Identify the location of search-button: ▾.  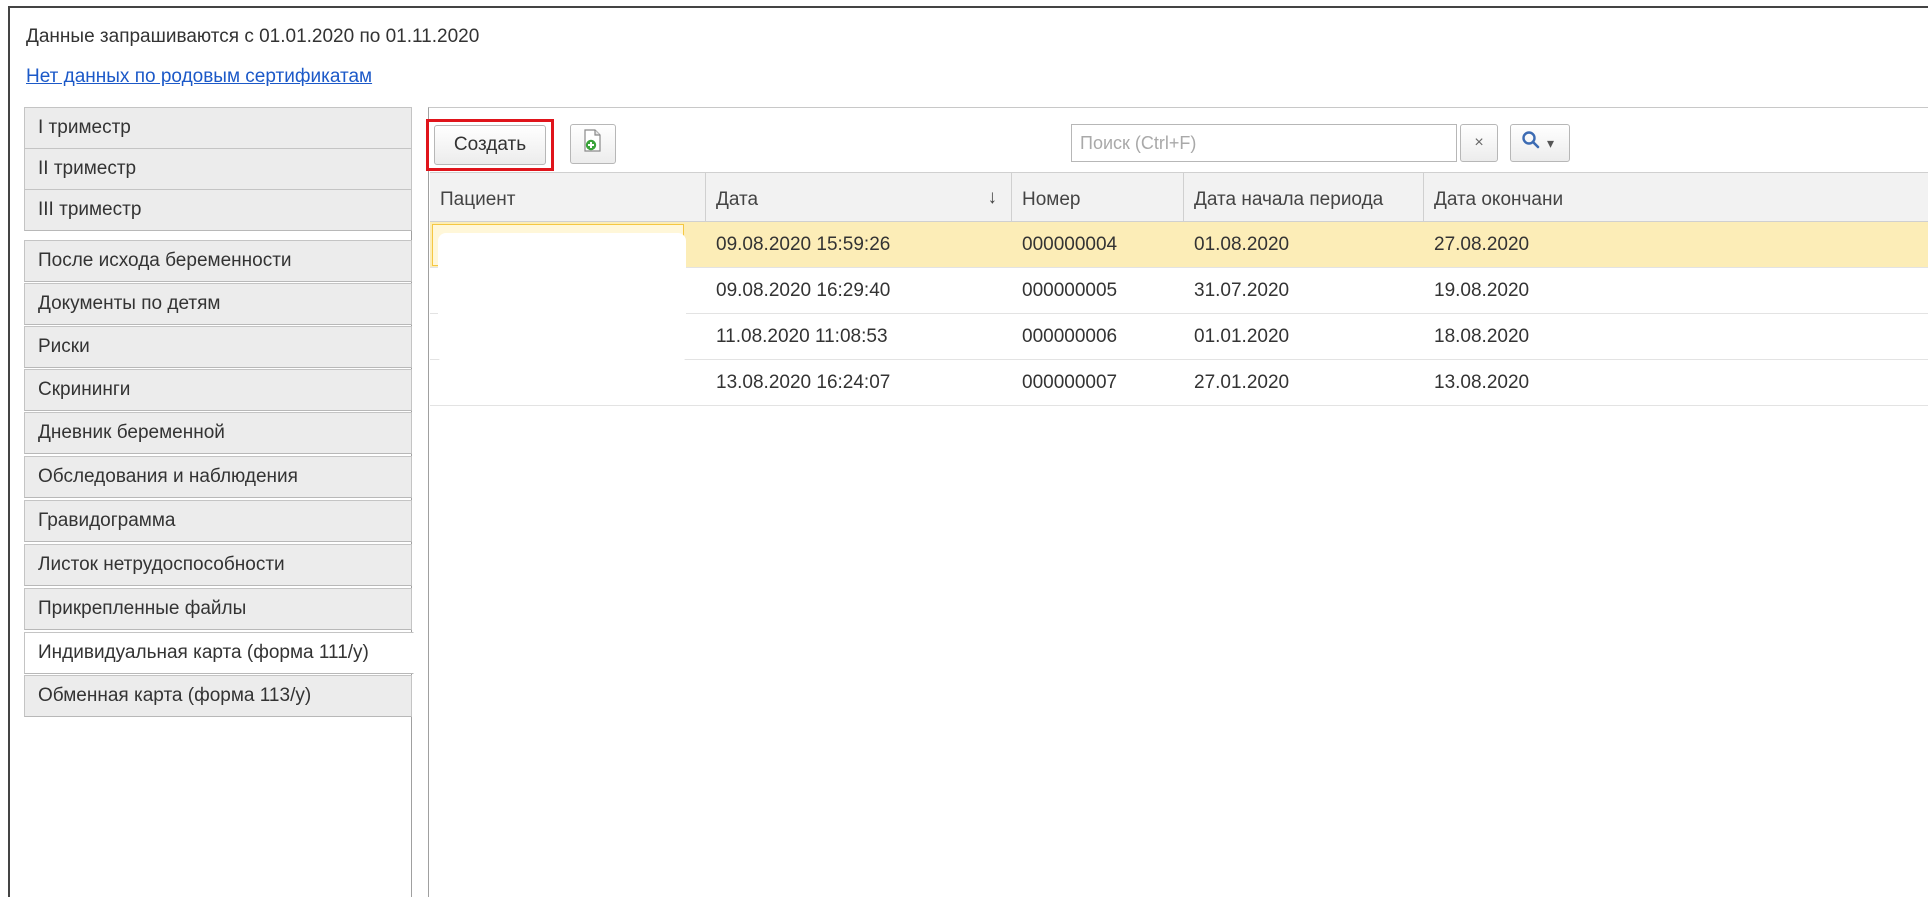
(1540, 143).